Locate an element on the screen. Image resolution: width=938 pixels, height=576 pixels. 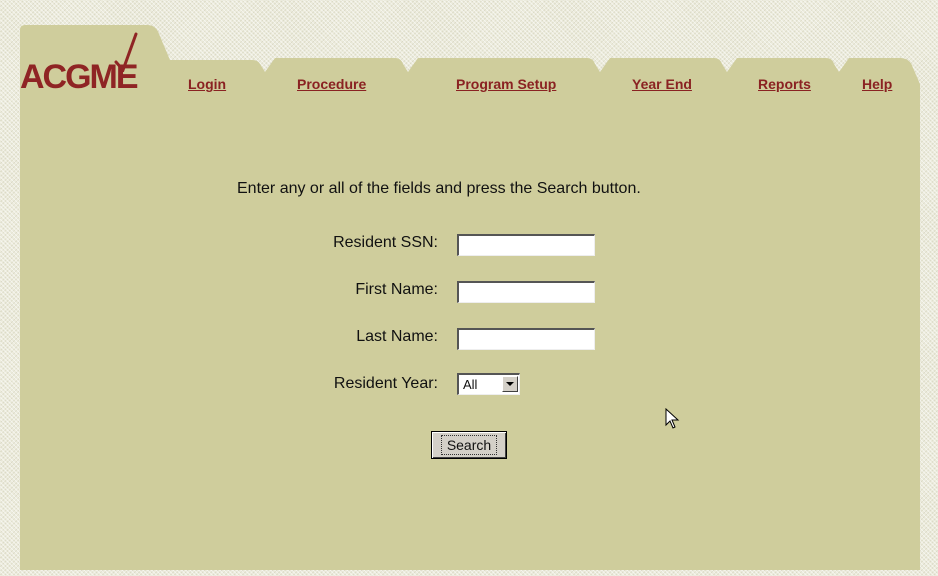
dropdown-button is located at coordinates (510, 384).